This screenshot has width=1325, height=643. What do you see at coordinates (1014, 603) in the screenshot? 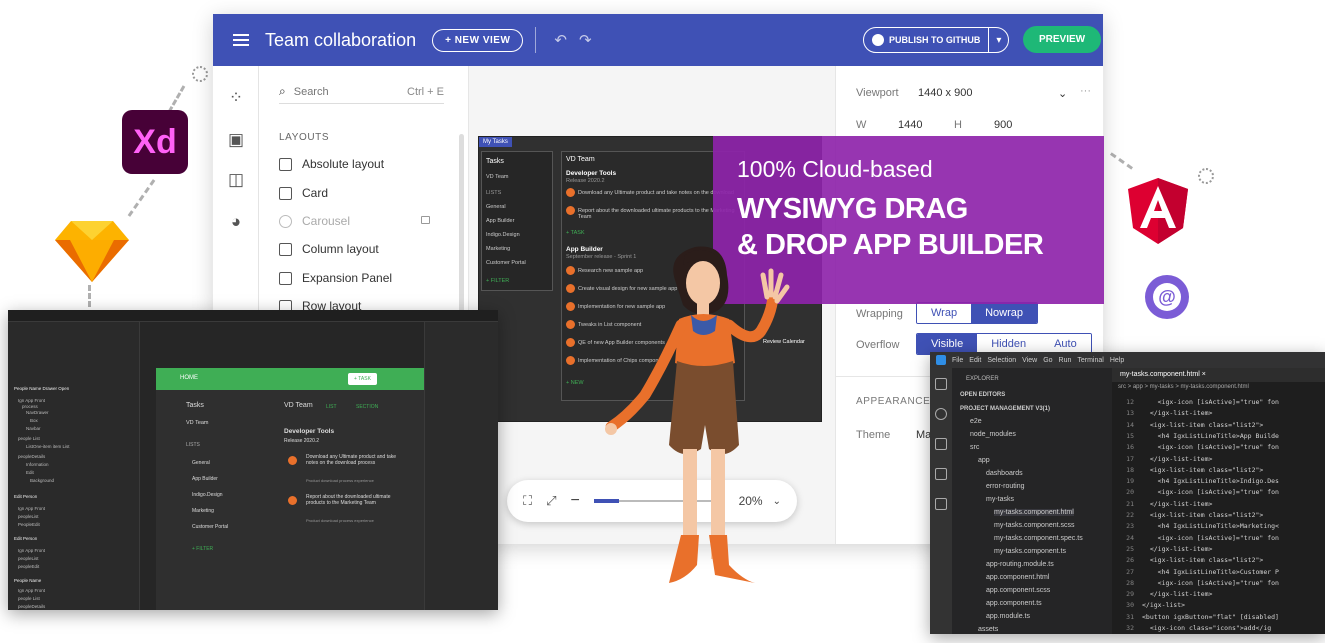
I see `file-tree-item: app.component.ts` at bounding box center [1014, 603].